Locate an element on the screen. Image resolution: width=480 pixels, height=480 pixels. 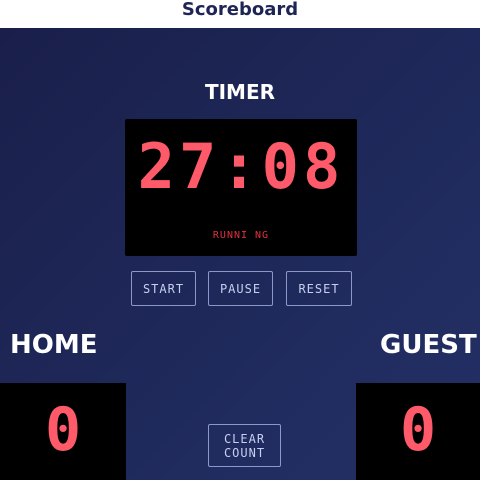
app-title: Scoreboard is located at coordinates (240, 10).